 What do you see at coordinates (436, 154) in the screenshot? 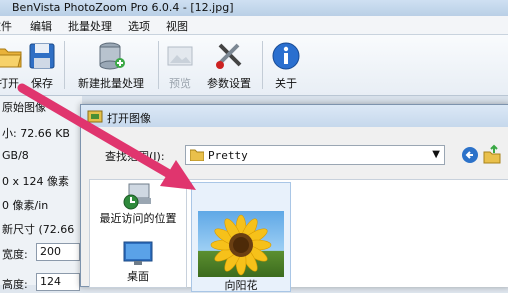
I see `chevron-down-icon: ▼` at bounding box center [436, 154].